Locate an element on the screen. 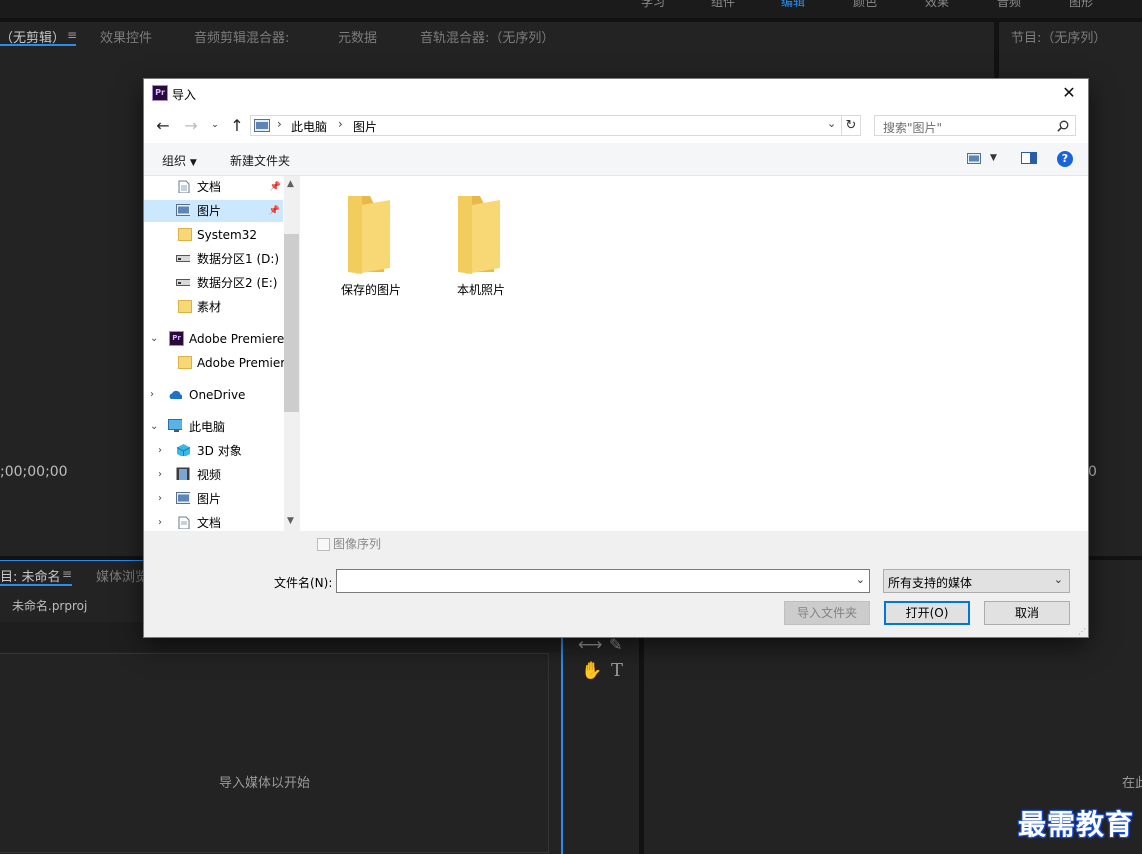 The image size is (1142, 854). image-sequence-label: 图像序列 is located at coordinates (357, 544).